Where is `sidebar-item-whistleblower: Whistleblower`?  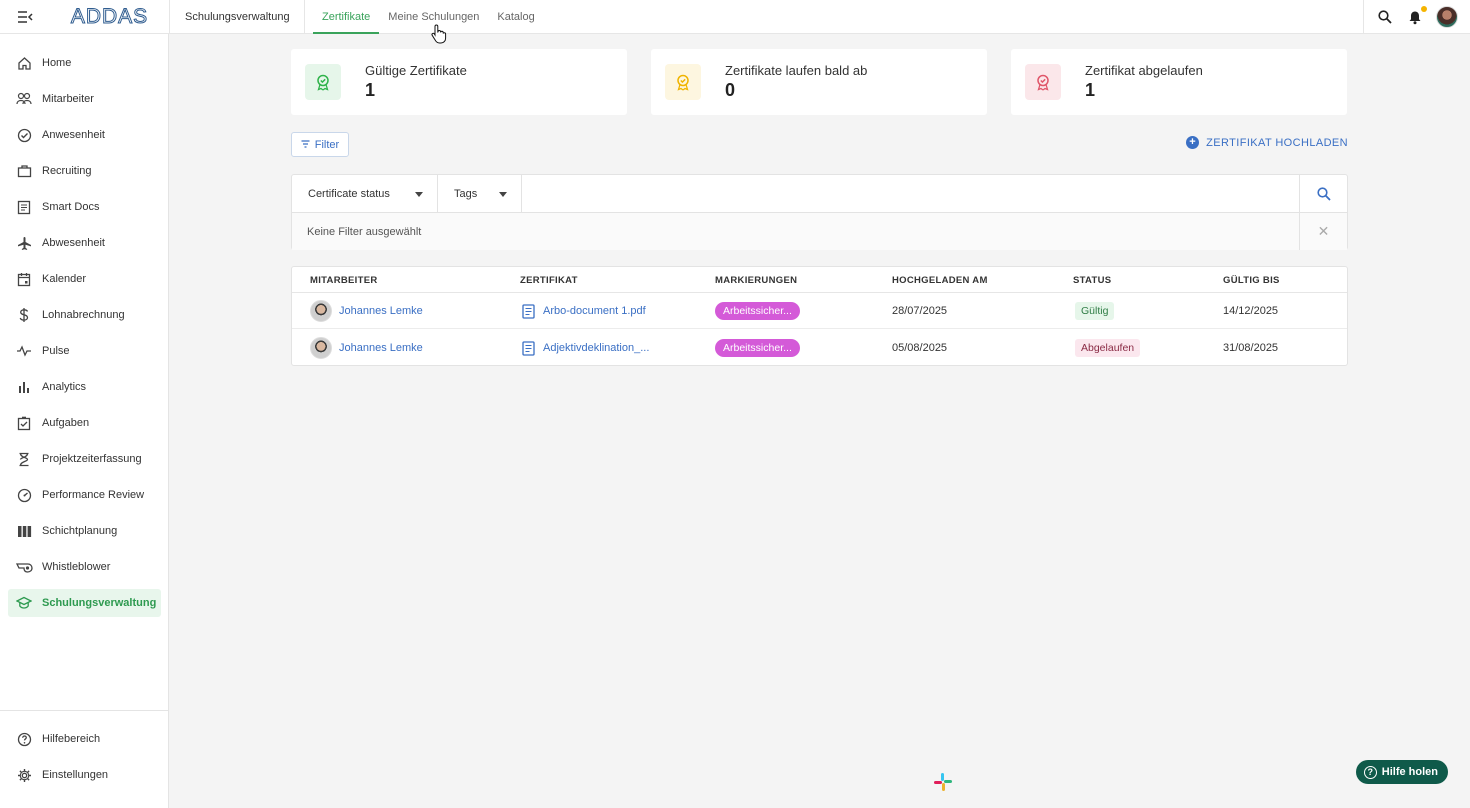 sidebar-item-whistleblower: Whistleblower is located at coordinates (84, 567).